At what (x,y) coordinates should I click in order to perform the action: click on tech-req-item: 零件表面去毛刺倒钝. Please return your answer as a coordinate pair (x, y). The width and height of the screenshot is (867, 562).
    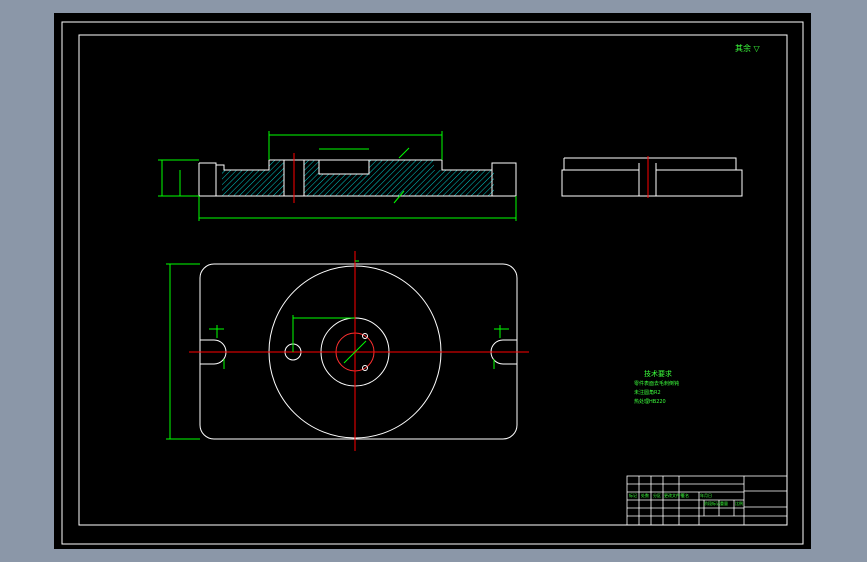
    Looking at the image, I should click on (657, 384).